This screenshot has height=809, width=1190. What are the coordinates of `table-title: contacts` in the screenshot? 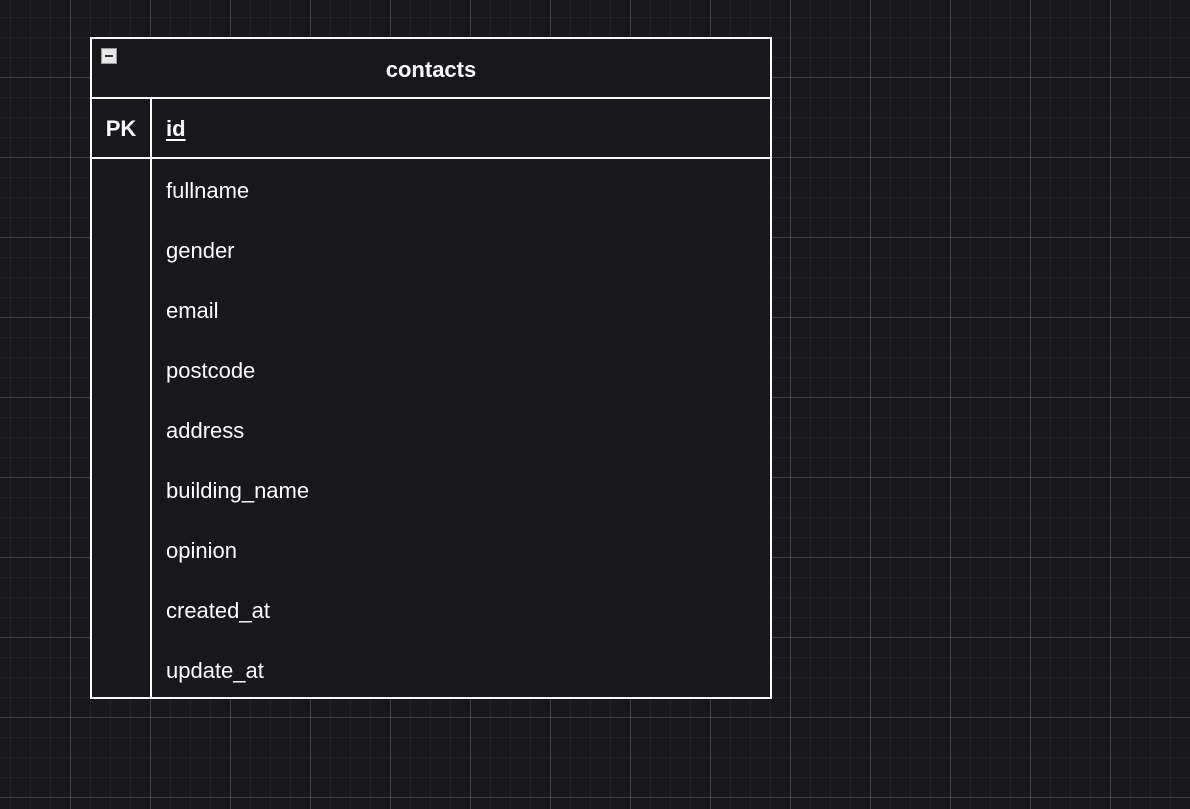 It's located at (431, 69).